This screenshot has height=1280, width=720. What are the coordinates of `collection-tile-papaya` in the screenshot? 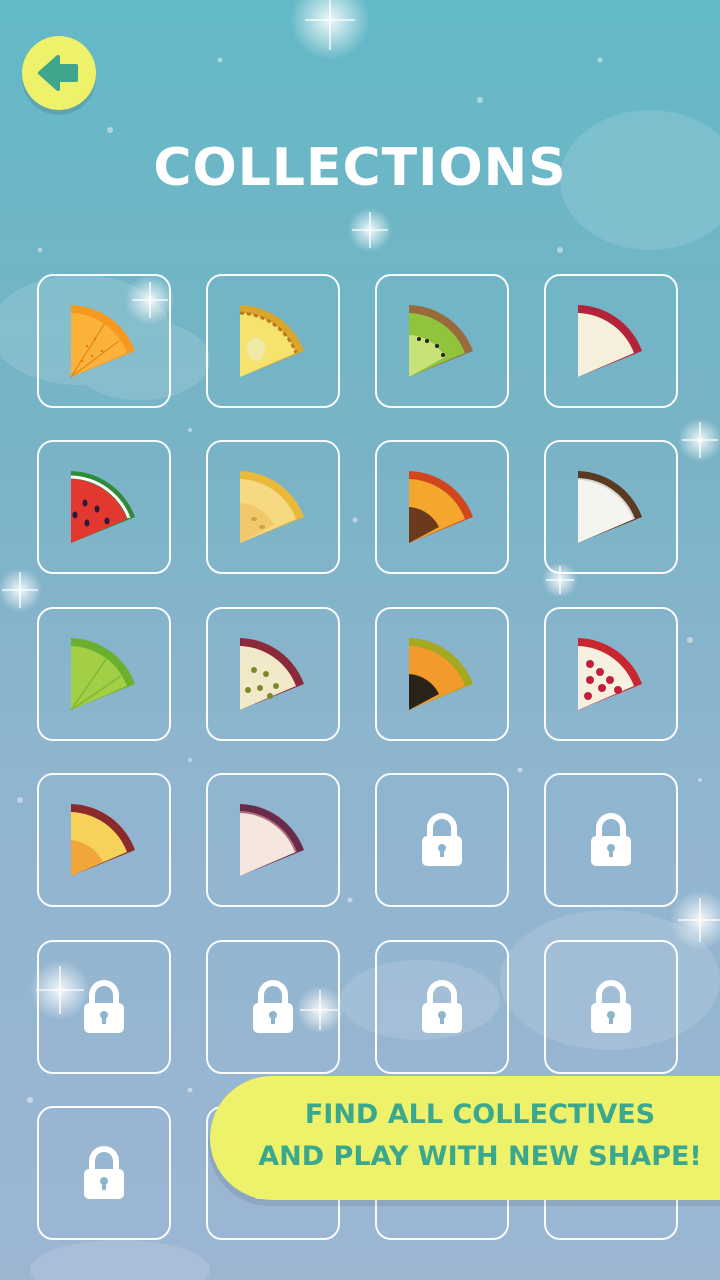 It's located at (442, 674).